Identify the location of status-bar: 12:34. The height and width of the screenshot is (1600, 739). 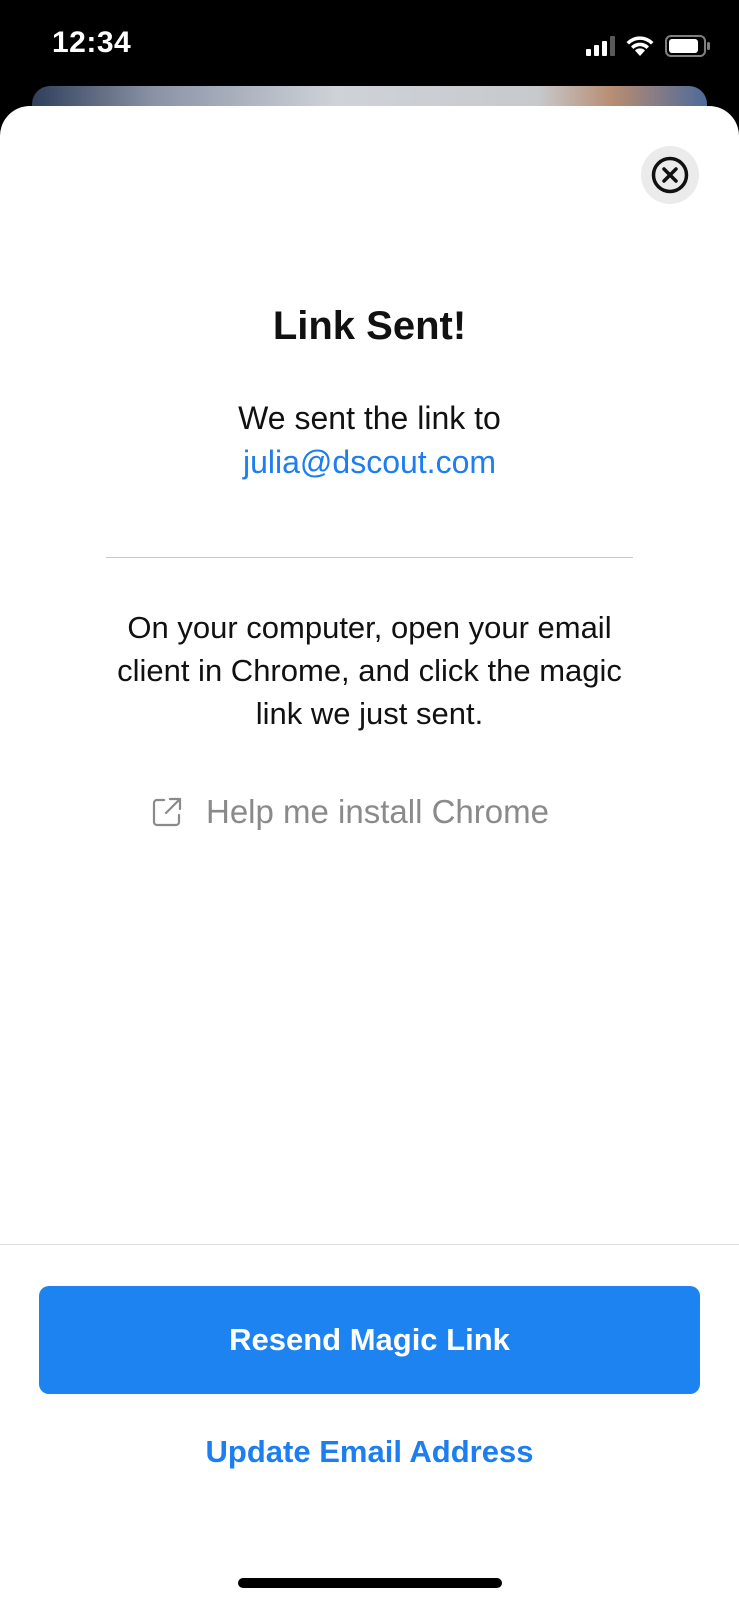
(369, 45).